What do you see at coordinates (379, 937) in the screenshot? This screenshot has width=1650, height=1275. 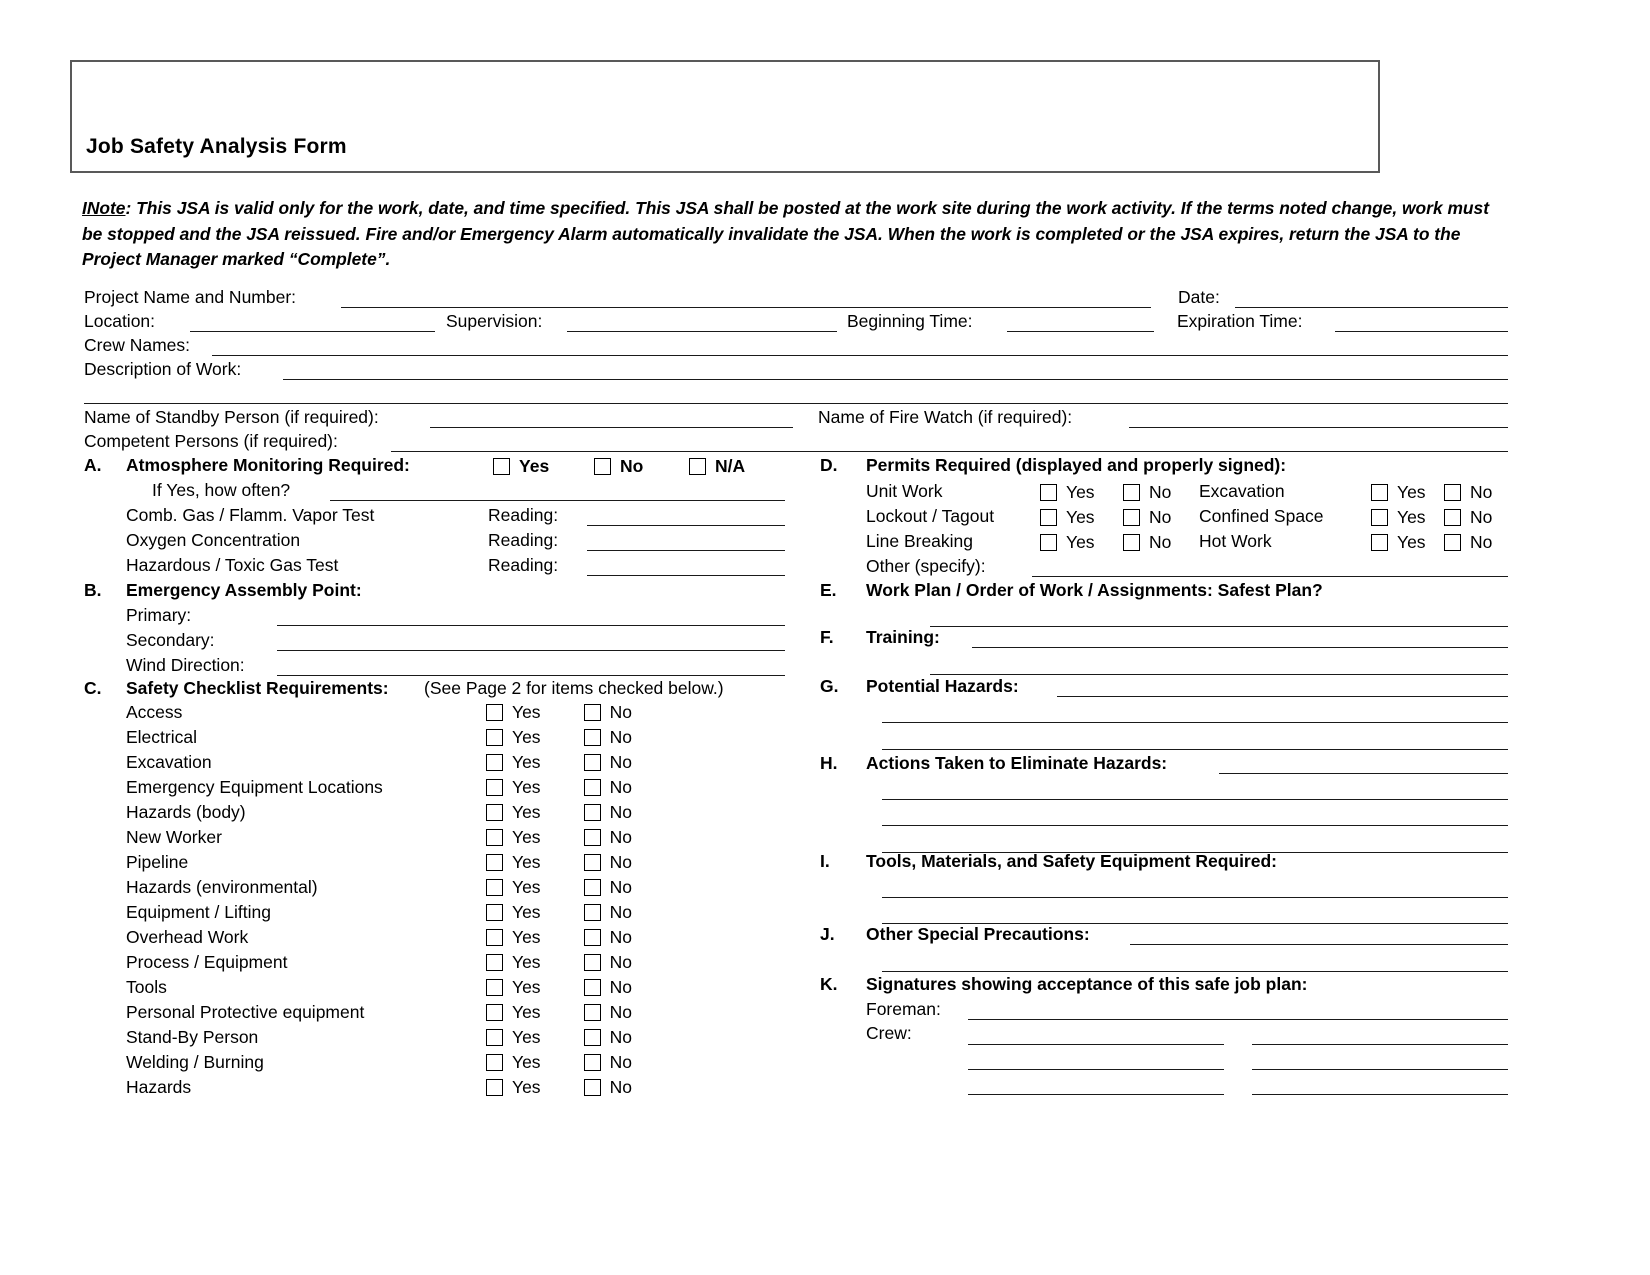 I see `checklist-row: Overhead Work Yes No` at bounding box center [379, 937].